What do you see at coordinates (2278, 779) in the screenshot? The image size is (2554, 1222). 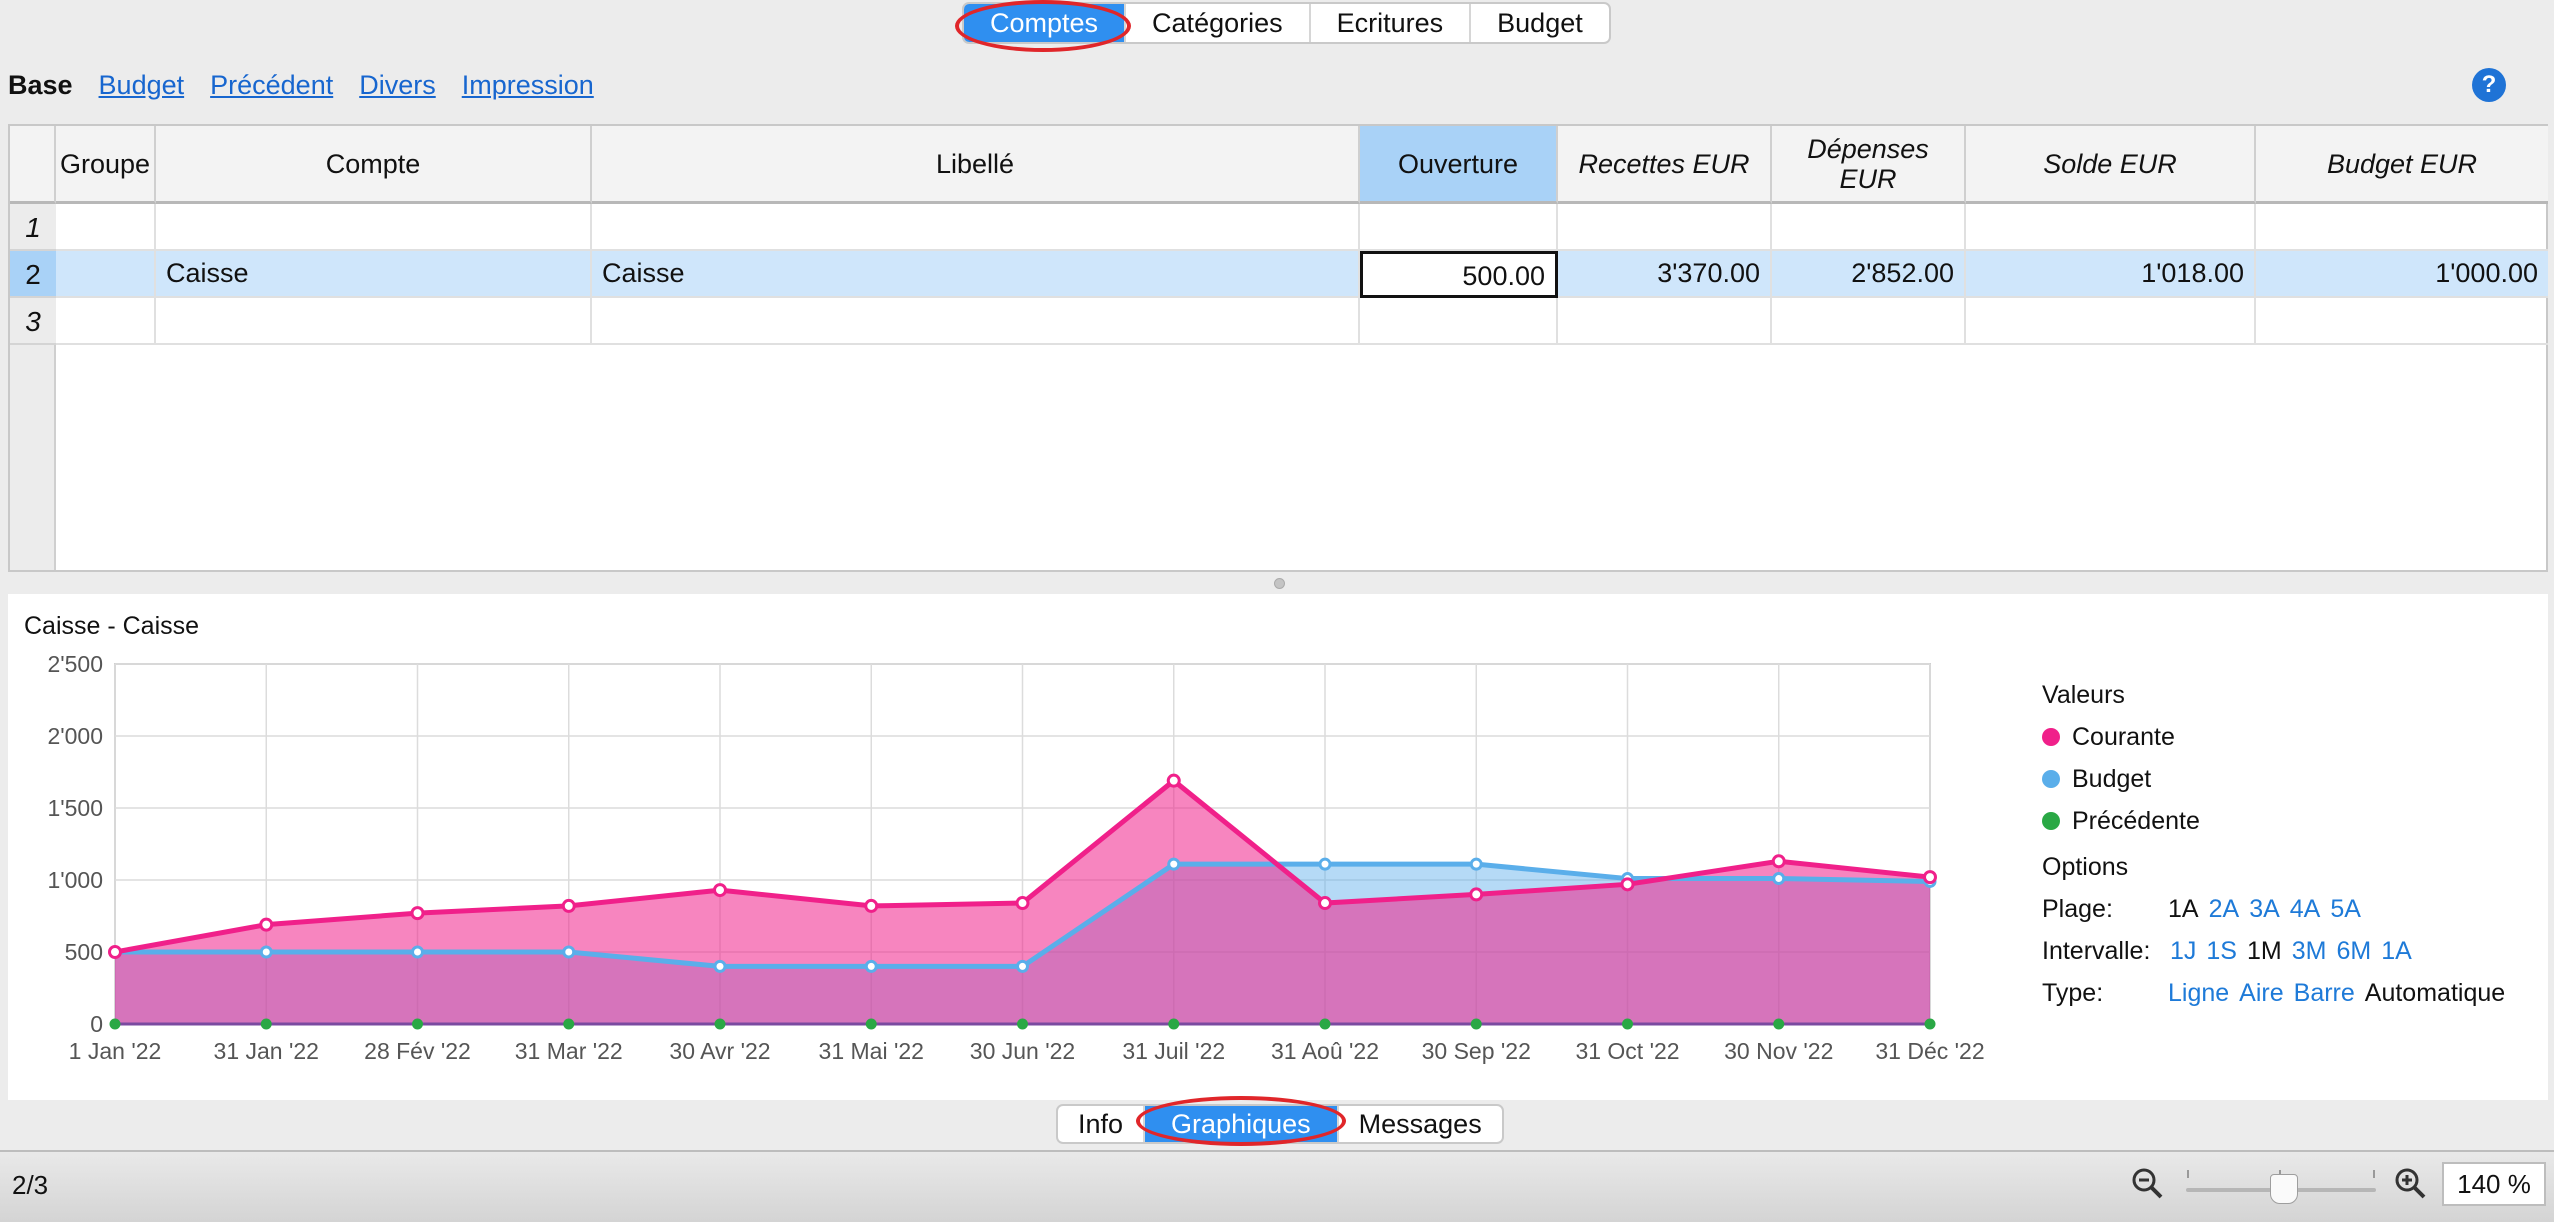 I see `legend-item-budget: Budget` at bounding box center [2278, 779].